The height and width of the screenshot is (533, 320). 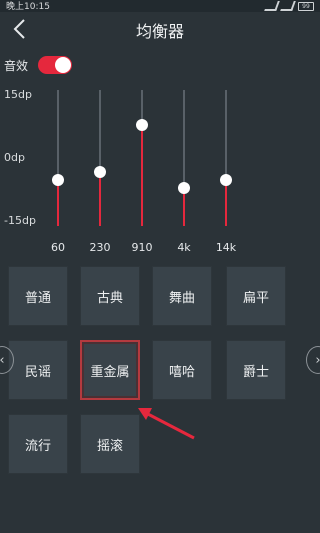 I want to click on preset-label: 爵士, so click(x=255, y=372).